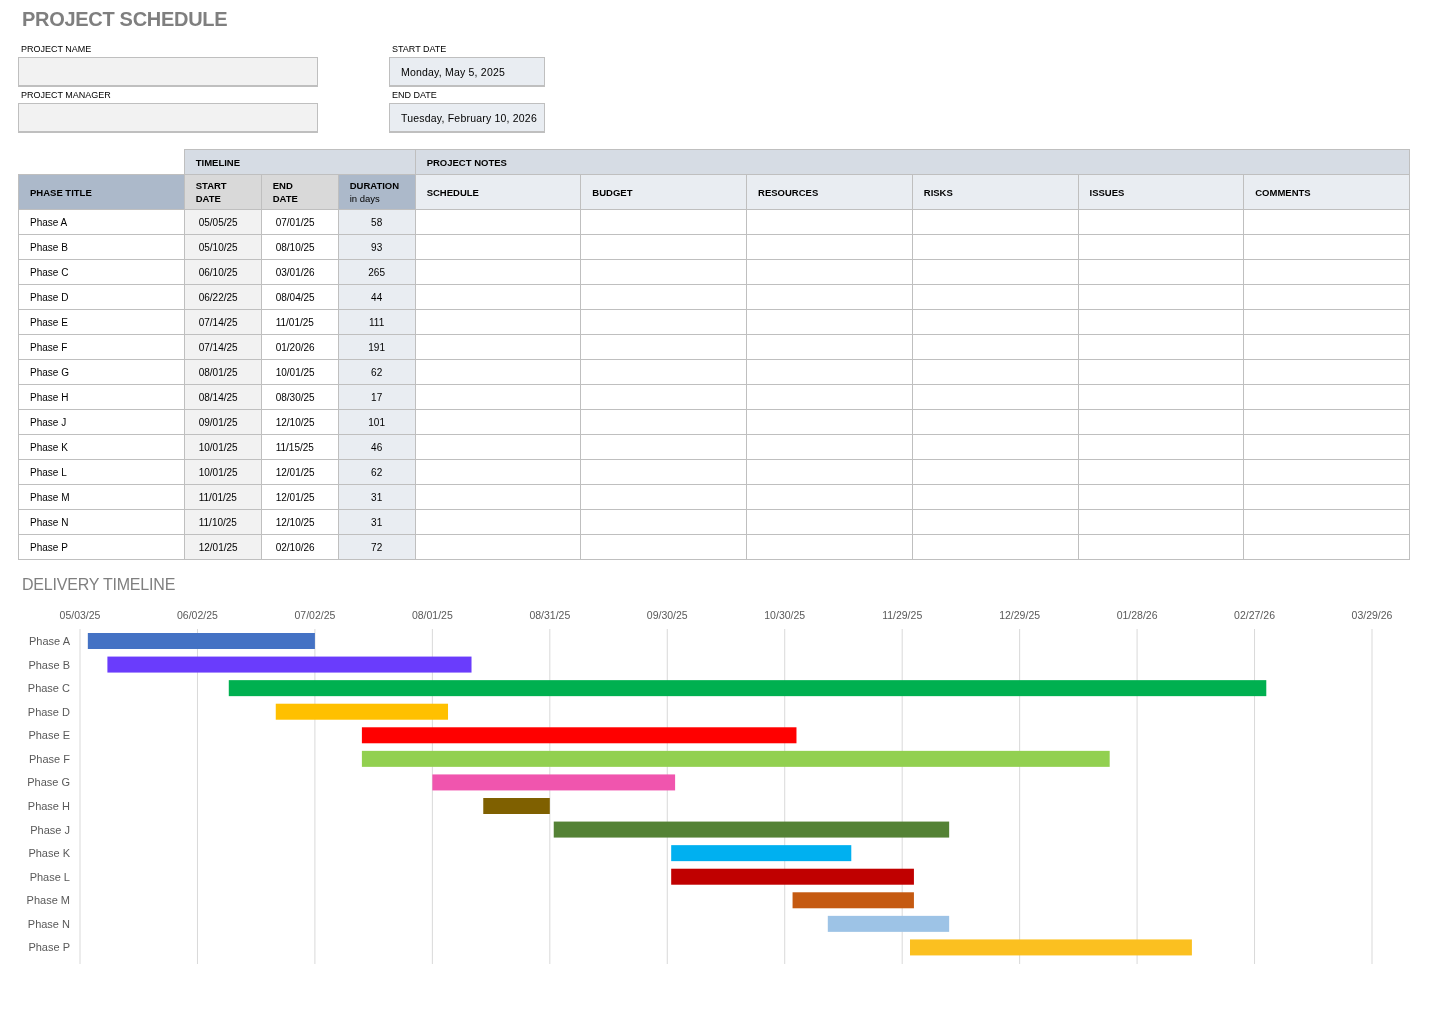 This screenshot has height=1029, width=1432. What do you see at coordinates (101, 547) in the screenshot?
I see `phase-cell: Phase P` at bounding box center [101, 547].